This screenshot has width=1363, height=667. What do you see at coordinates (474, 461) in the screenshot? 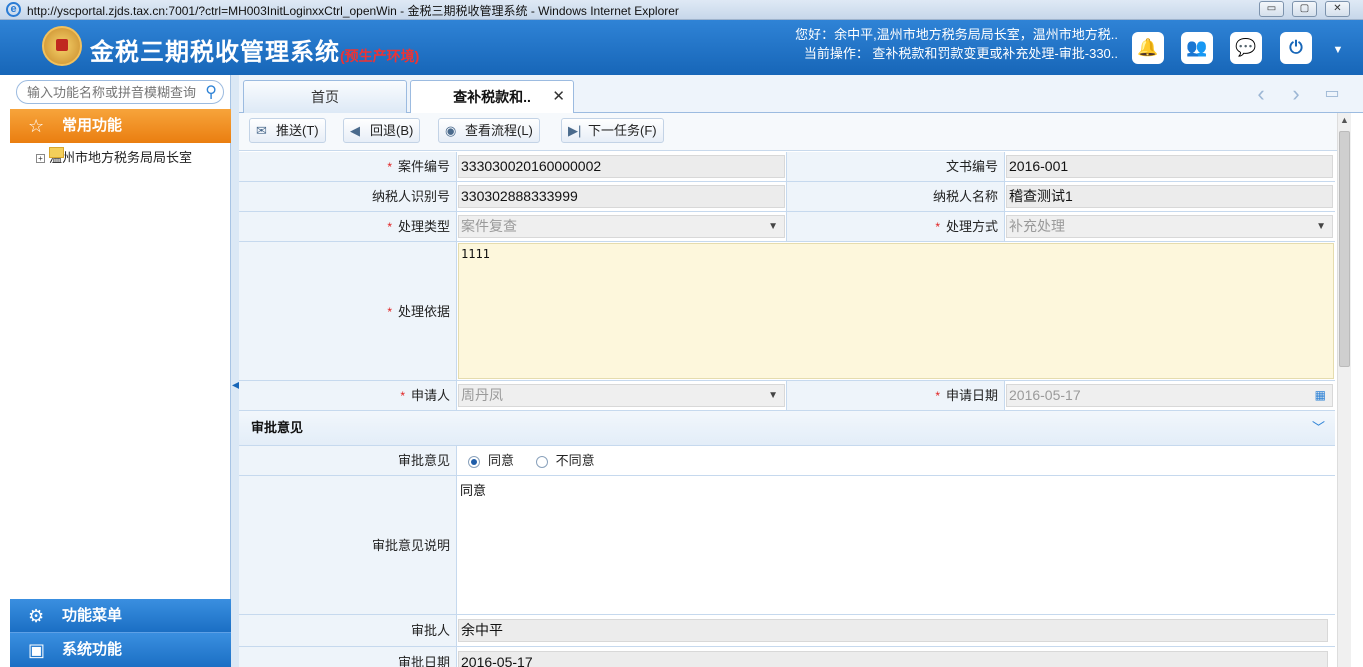
I see `radio-checked-icon` at bounding box center [474, 461].